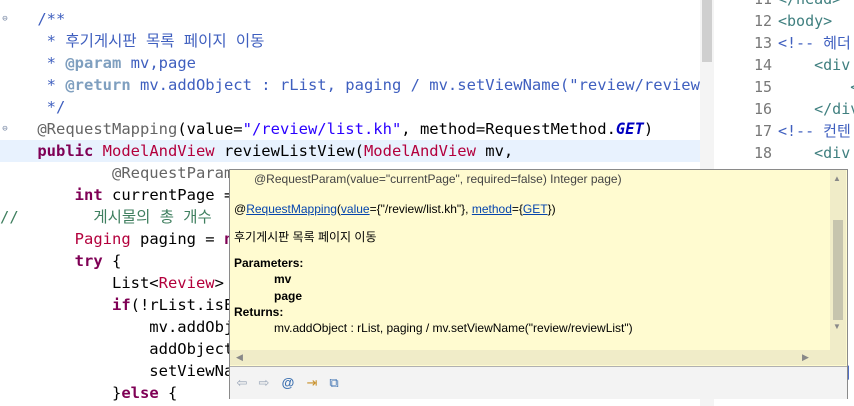 This screenshot has height=406, width=854. I want to click on code-text: @RequestParam, so click(116, 173).